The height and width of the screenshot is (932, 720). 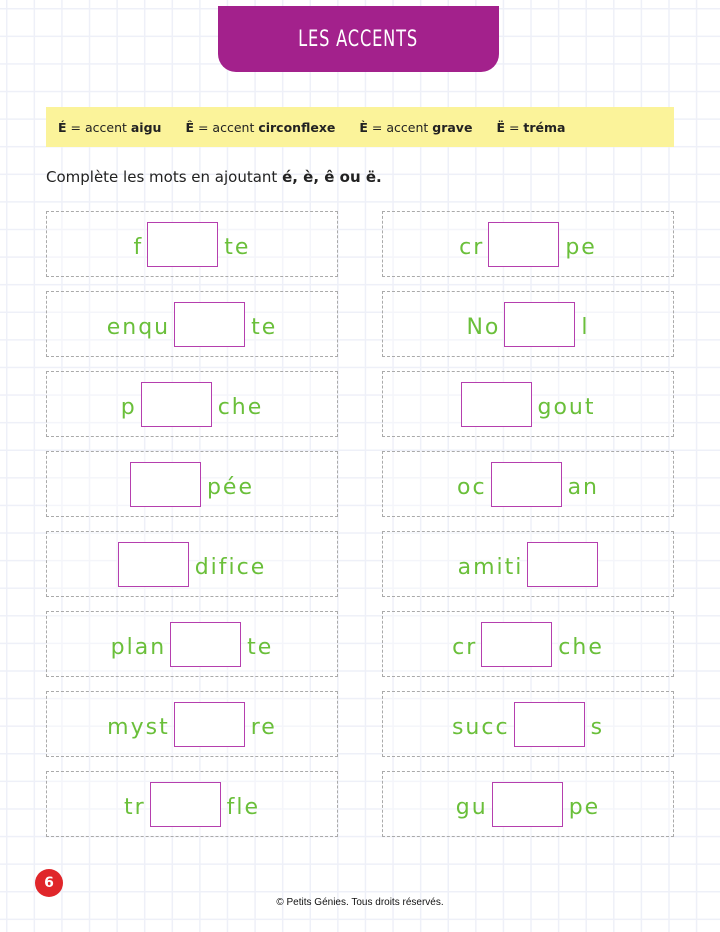 What do you see at coordinates (263, 727) in the screenshot?
I see `word-suffix: re` at bounding box center [263, 727].